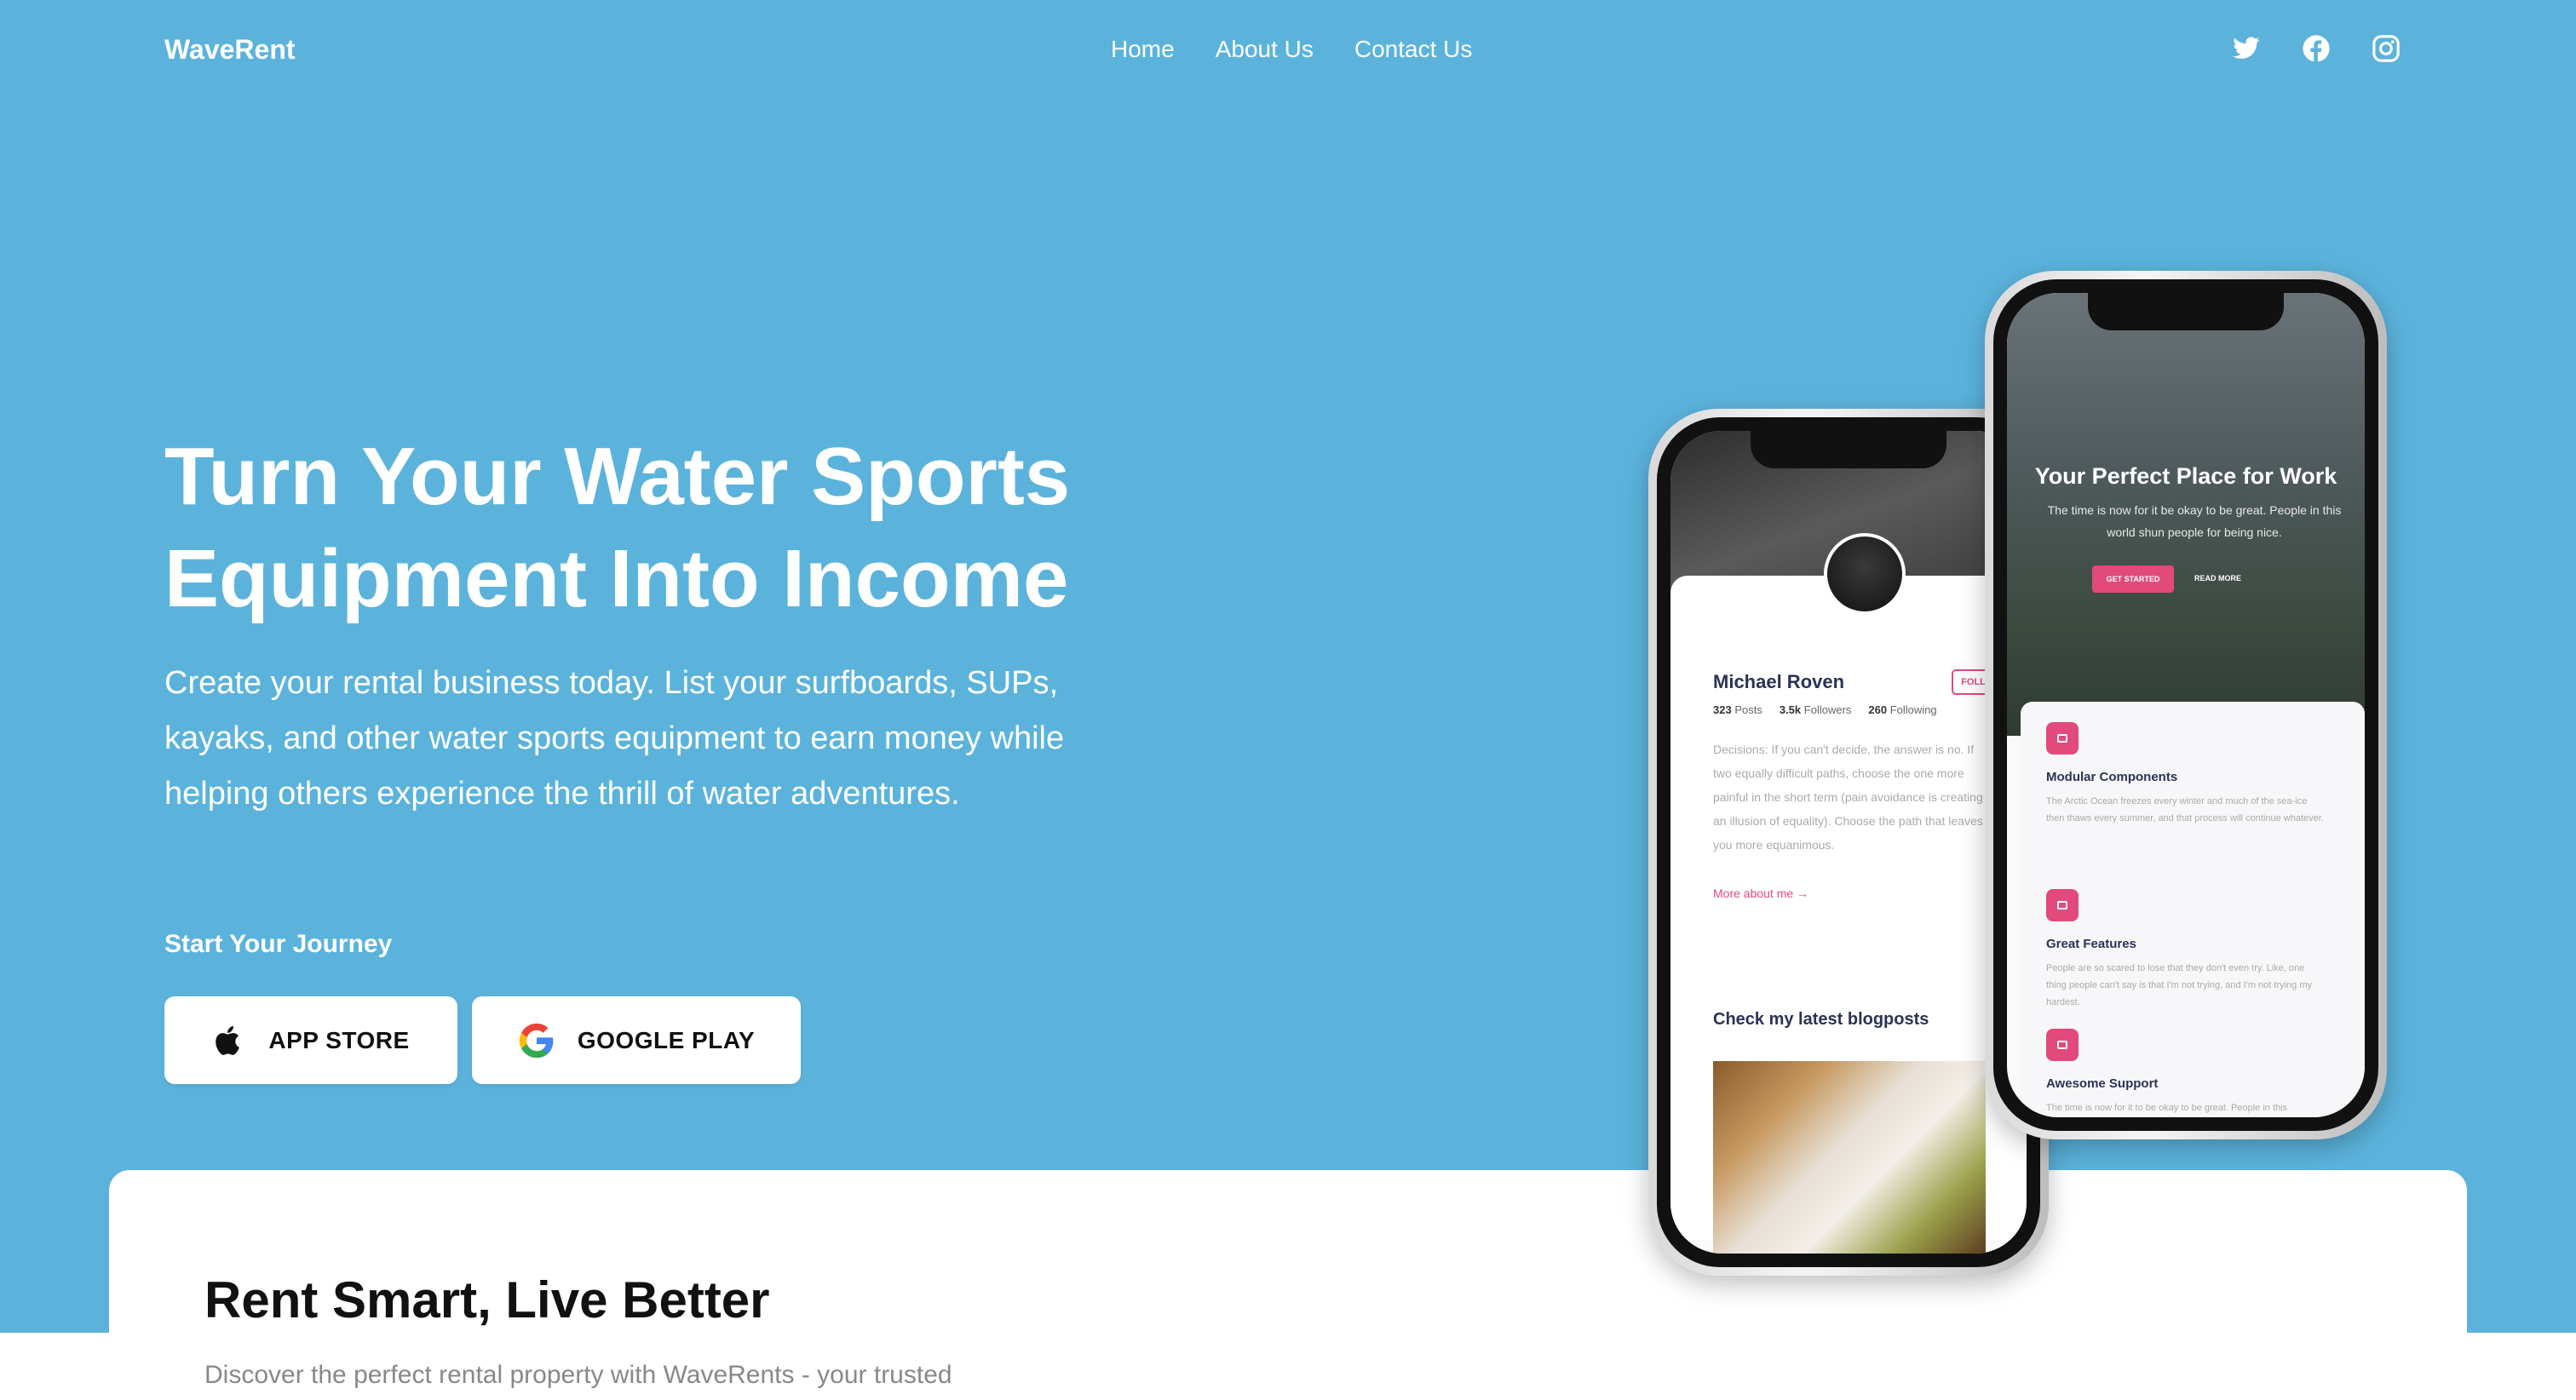  What do you see at coordinates (617, 477) in the screenshot?
I see `headline-line-1: Turn Your Water Sports` at bounding box center [617, 477].